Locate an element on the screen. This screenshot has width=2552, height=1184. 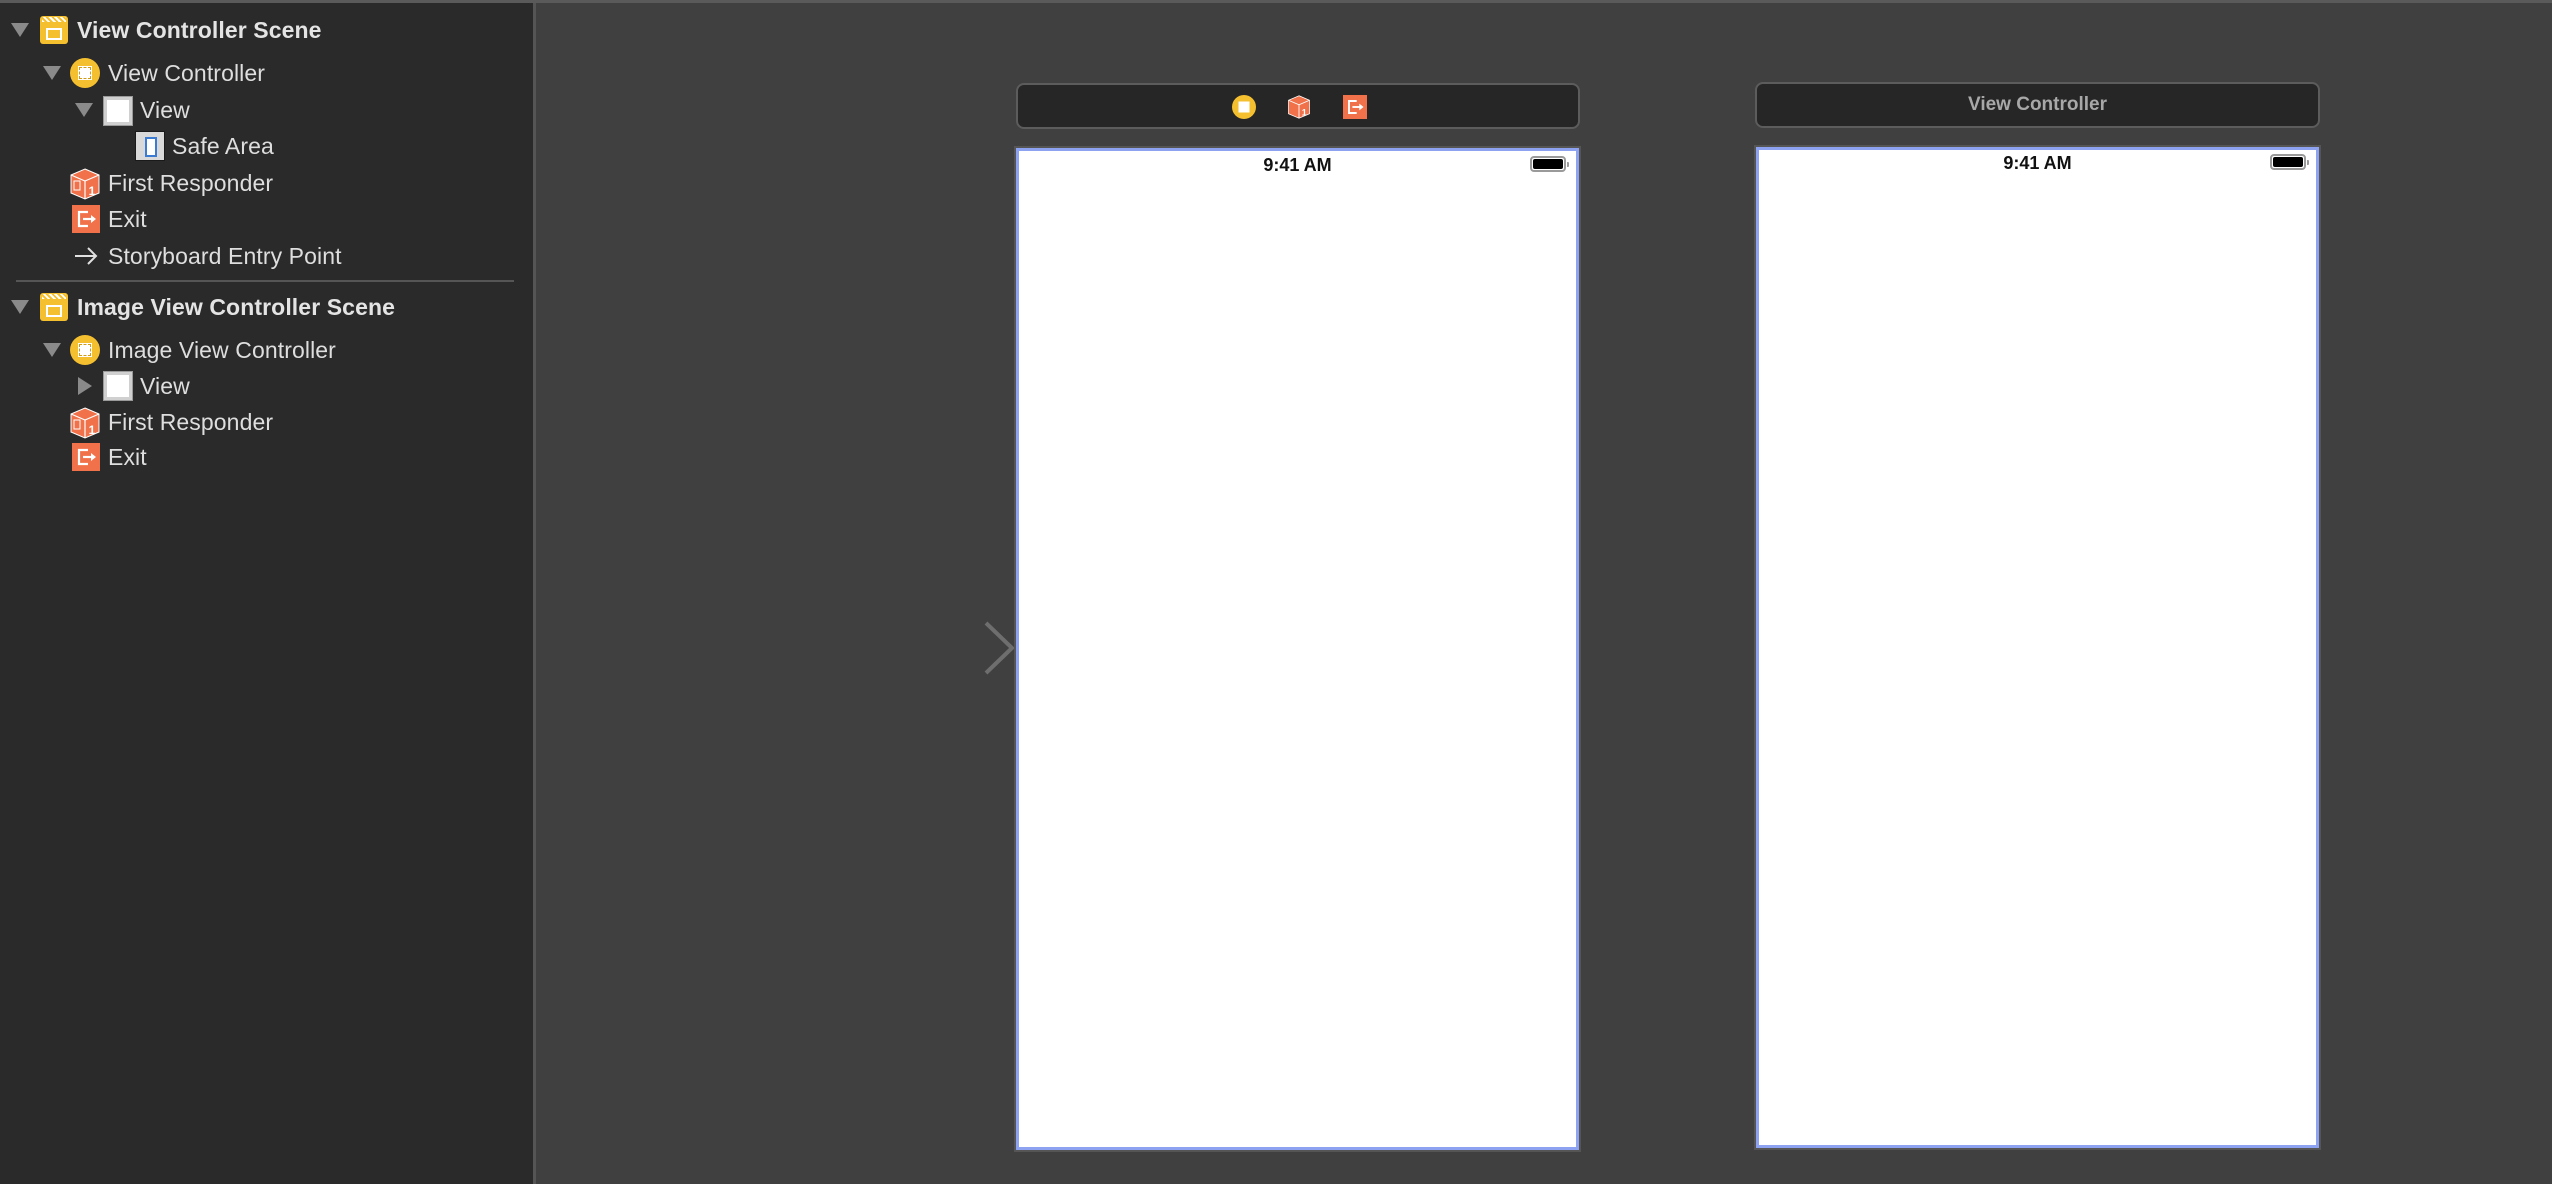
scene-dock-view-controller: 1 is located at coordinates (1298, 106).